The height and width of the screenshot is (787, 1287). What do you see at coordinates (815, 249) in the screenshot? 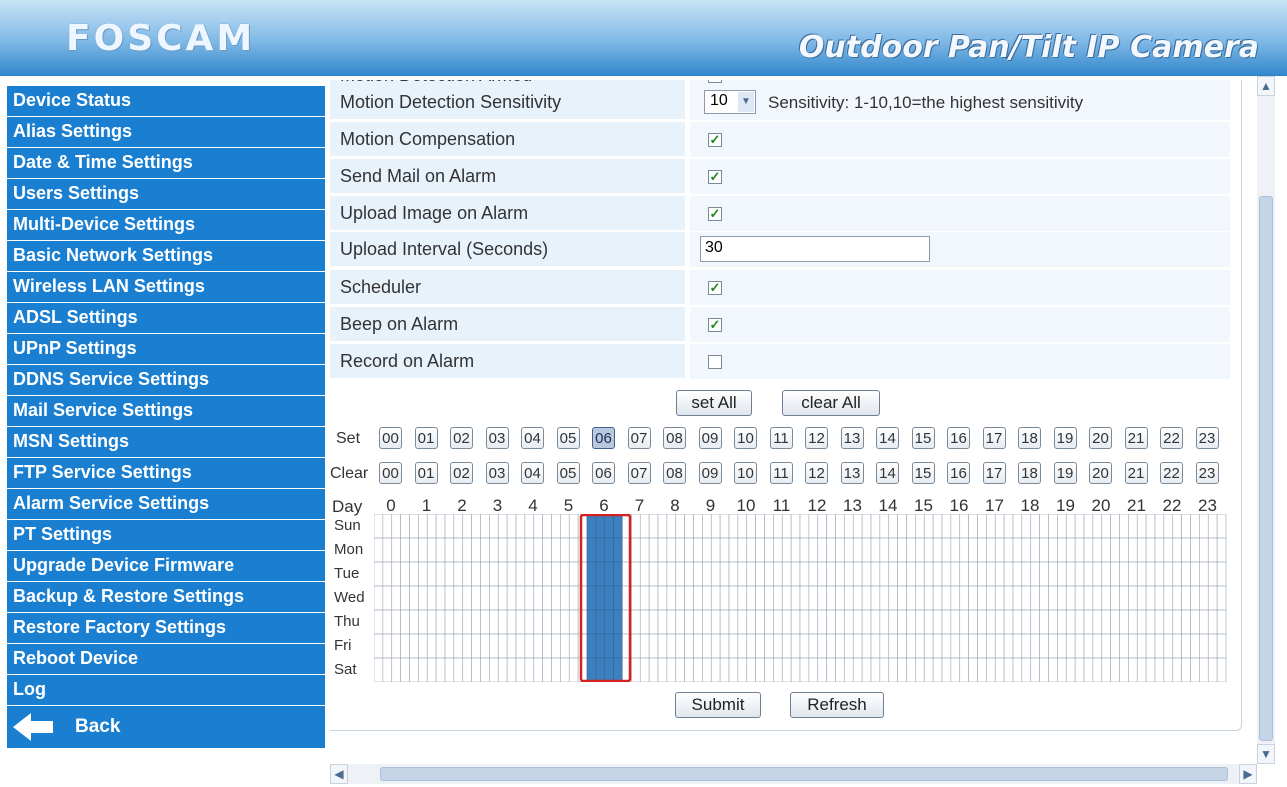
I see `upload-interval-input: 30` at bounding box center [815, 249].